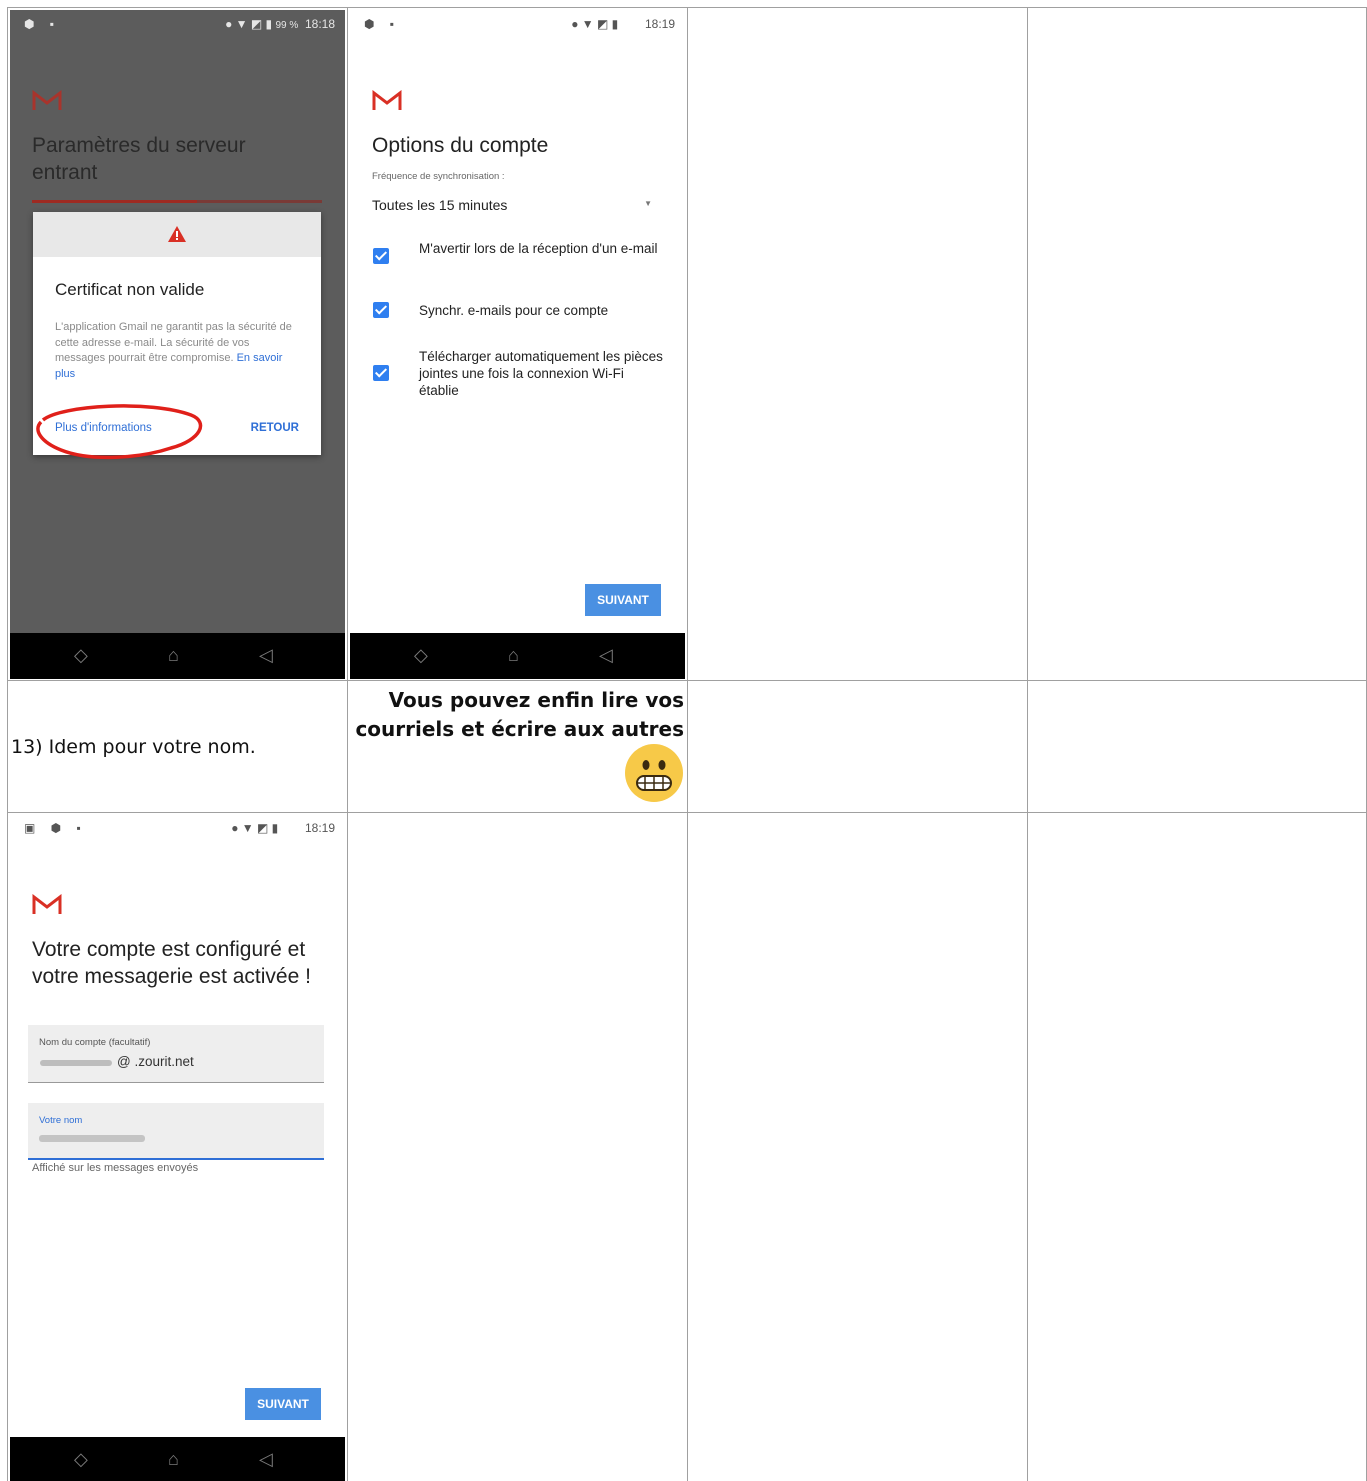 The width and height of the screenshot is (1367, 1481). I want to click on page-title: Paramètres du serveur entrant, so click(139, 159).